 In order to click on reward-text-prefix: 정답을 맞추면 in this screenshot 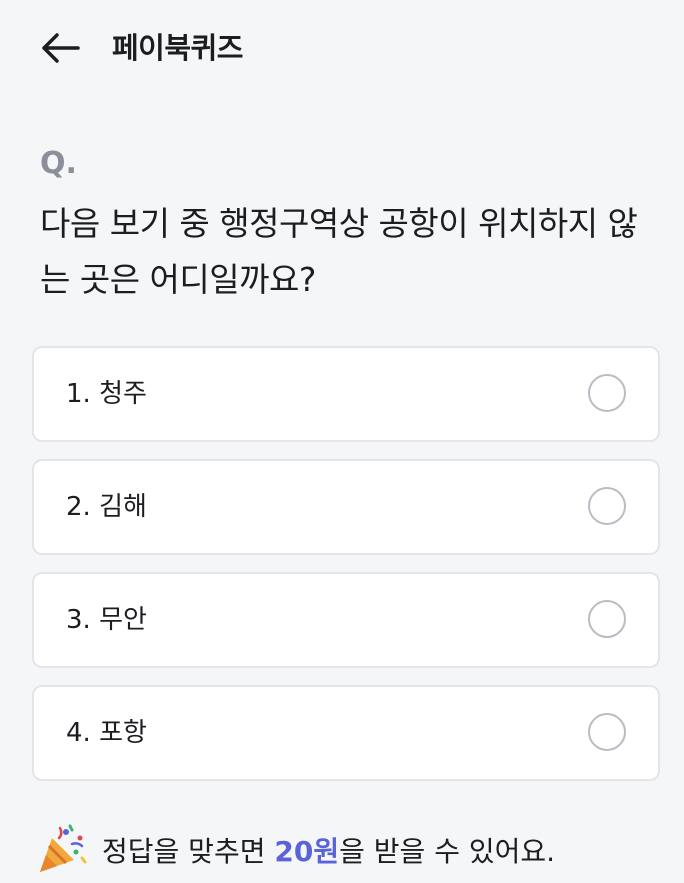, I will do `click(188, 851)`.